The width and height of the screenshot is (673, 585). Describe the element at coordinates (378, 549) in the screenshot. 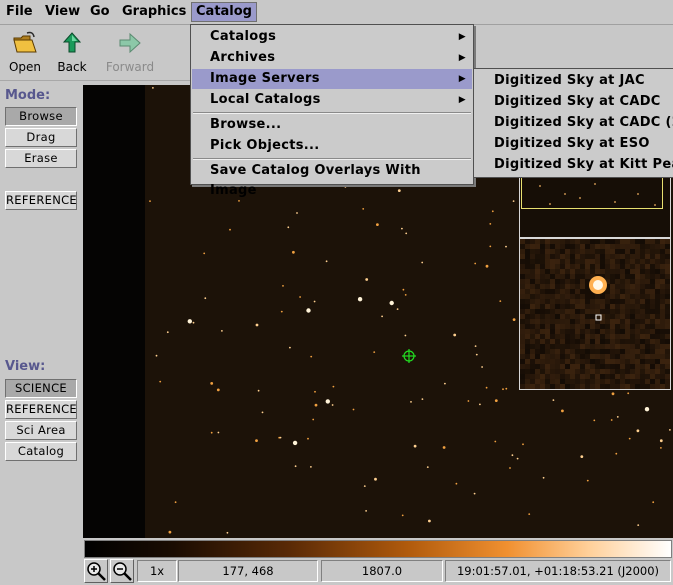

I see `colorbar` at that location.